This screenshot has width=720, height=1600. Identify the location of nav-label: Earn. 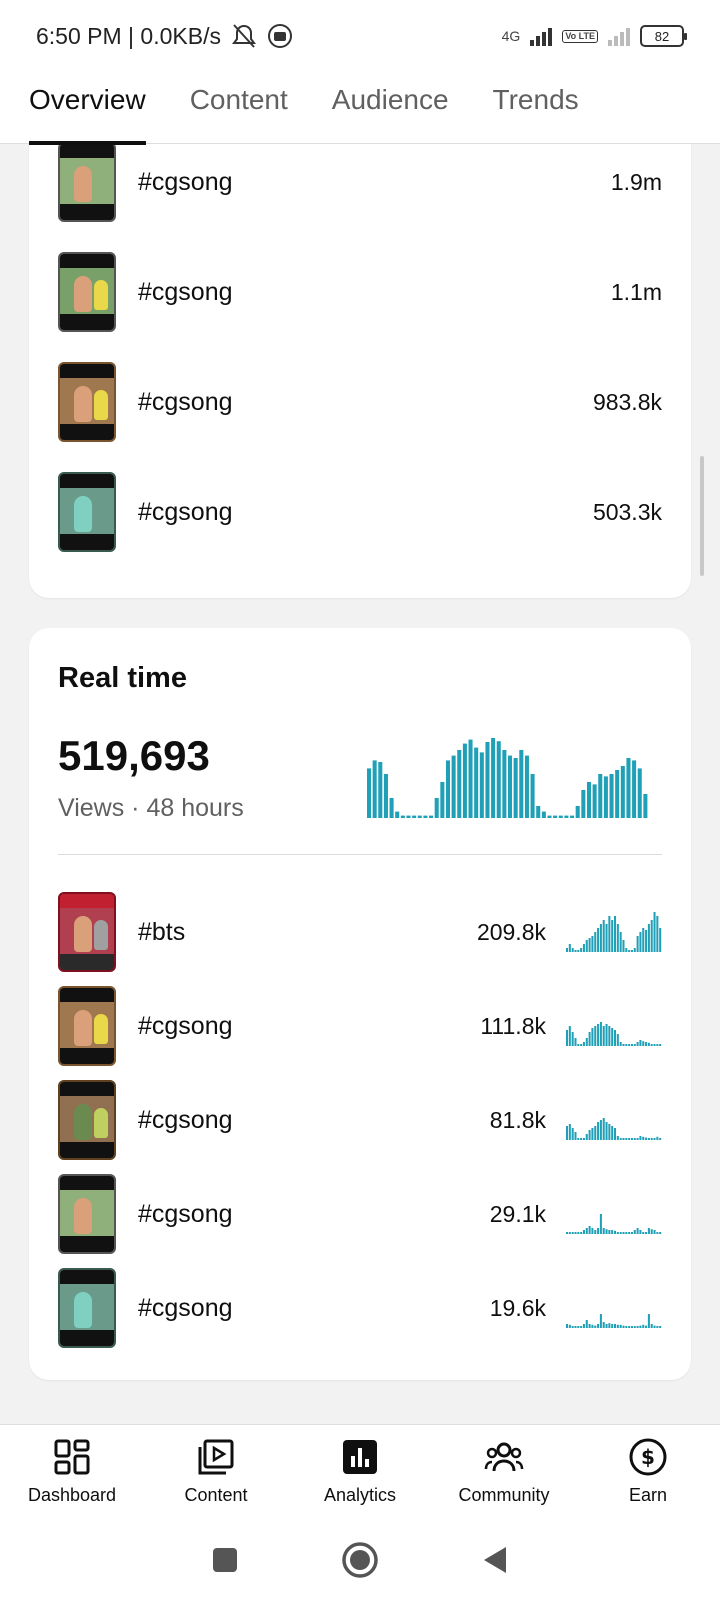
(648, 1495).